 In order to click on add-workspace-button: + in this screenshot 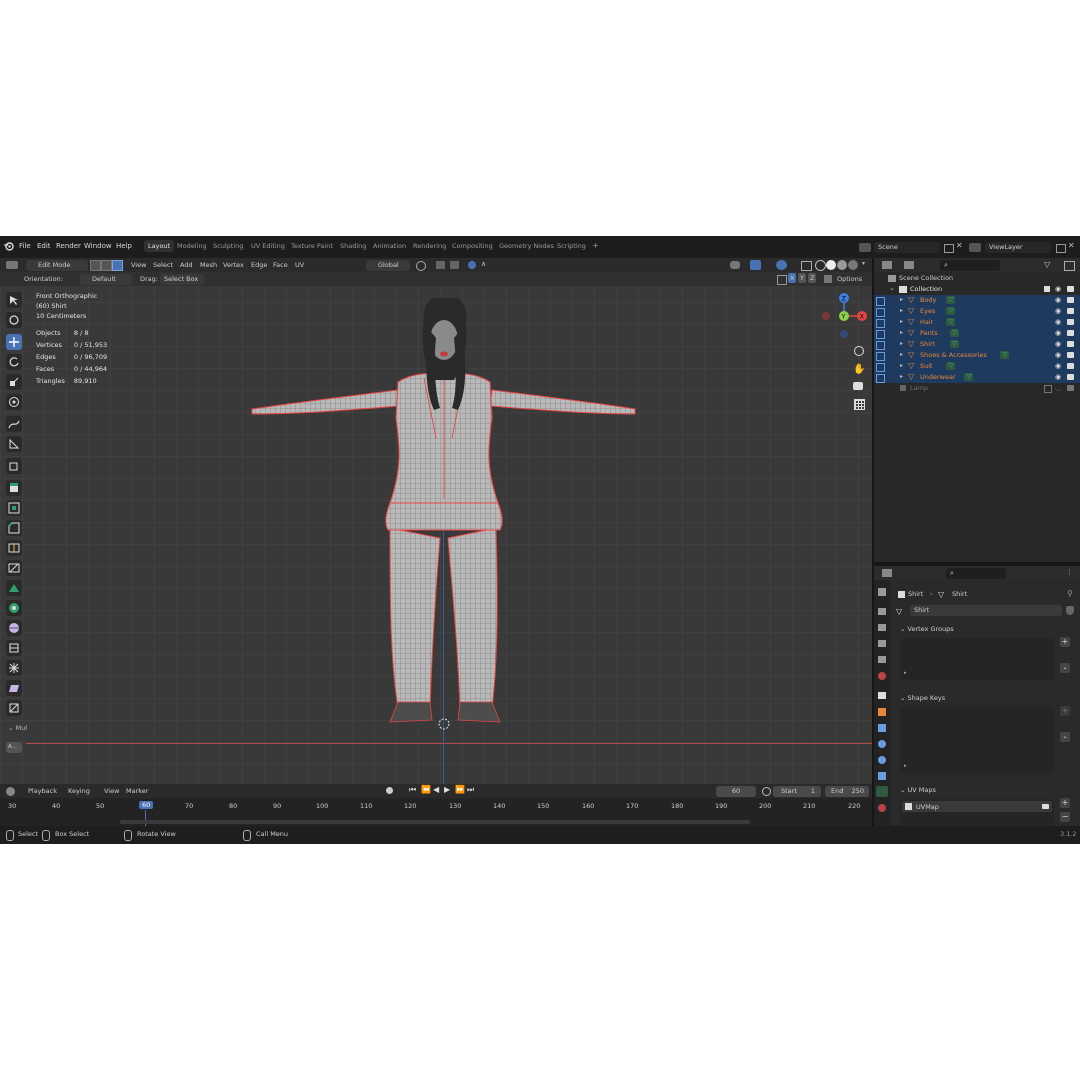, I will do `click(595, 245)`.